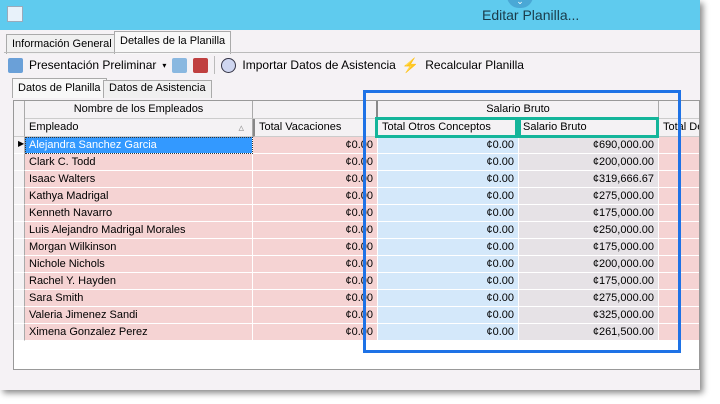  What do you see at coordinates (92, 65) in the screenshot?
I see `preview-button: Presentación Preliminar` at bounding box center [92, 65].